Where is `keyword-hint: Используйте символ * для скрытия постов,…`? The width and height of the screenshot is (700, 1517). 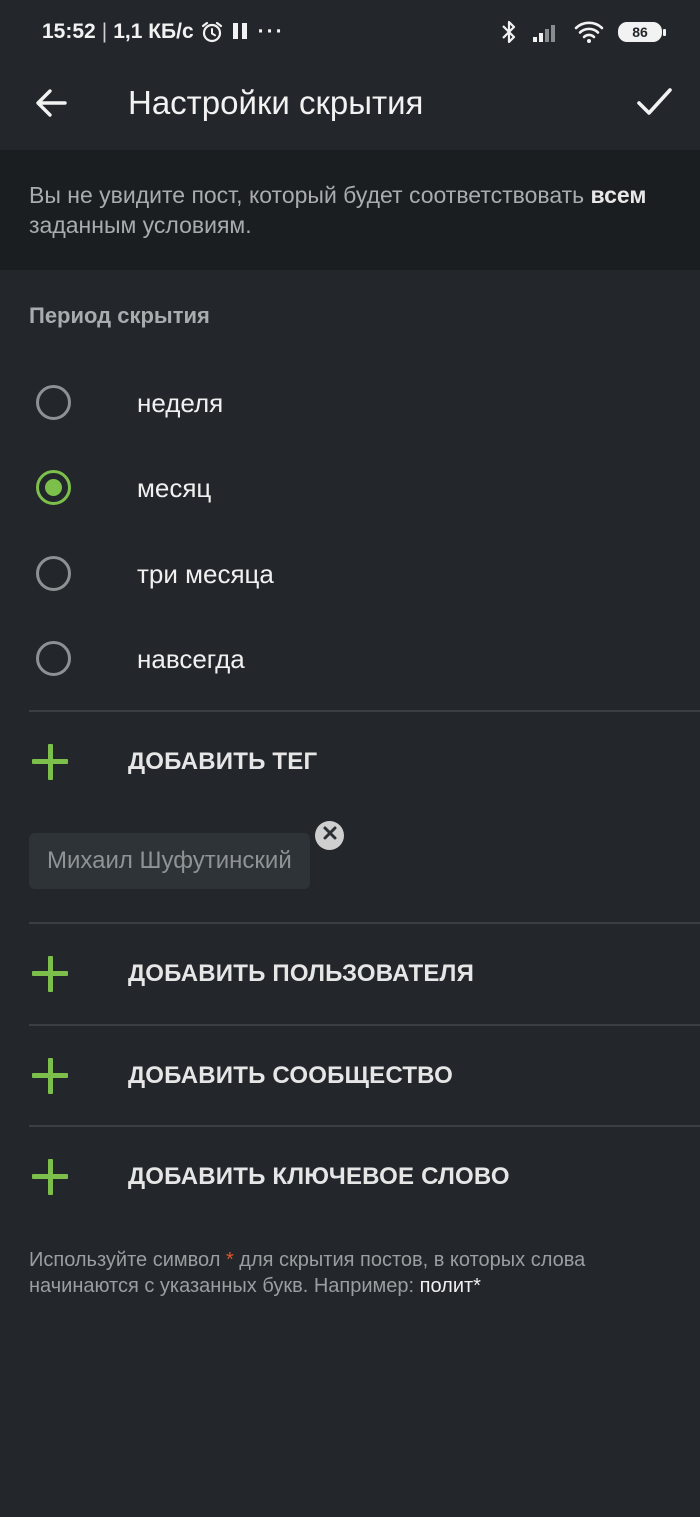
keyword-hint: Используйте символ * для скрытия постов,… is located at coordinates (354, 1273).